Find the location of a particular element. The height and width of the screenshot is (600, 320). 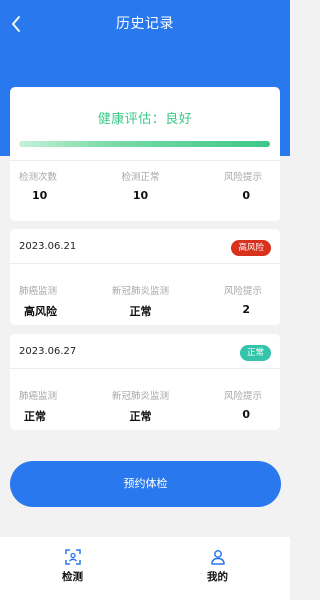

scan-icon is located at coordinates (72, 557).